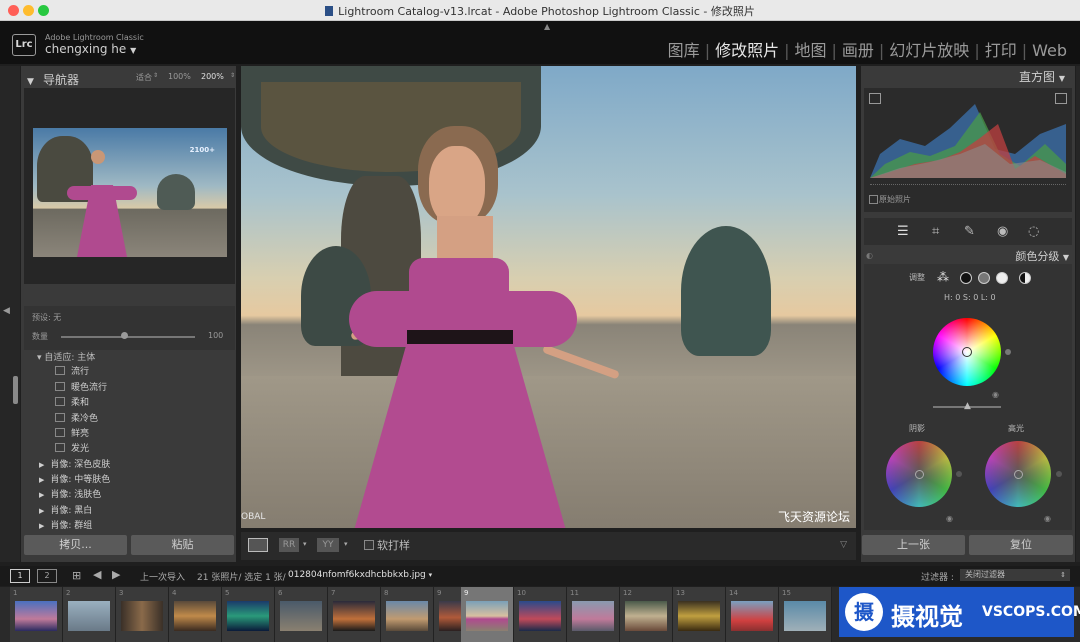 The height and width of the screenshot is (642, 1080). Describe the element at coordinates (42, 526) in the screenshot. I see `triangle-right-icon: ▶` at that location.